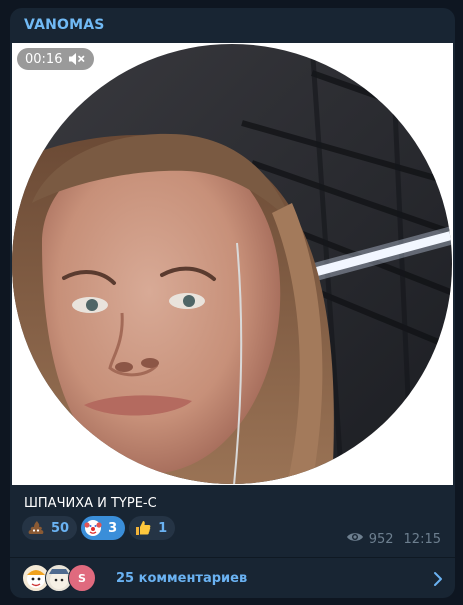 This screenshot has width=463, height=605. I want to click on reactions-bar: 50 3 1, so click(99, 528).